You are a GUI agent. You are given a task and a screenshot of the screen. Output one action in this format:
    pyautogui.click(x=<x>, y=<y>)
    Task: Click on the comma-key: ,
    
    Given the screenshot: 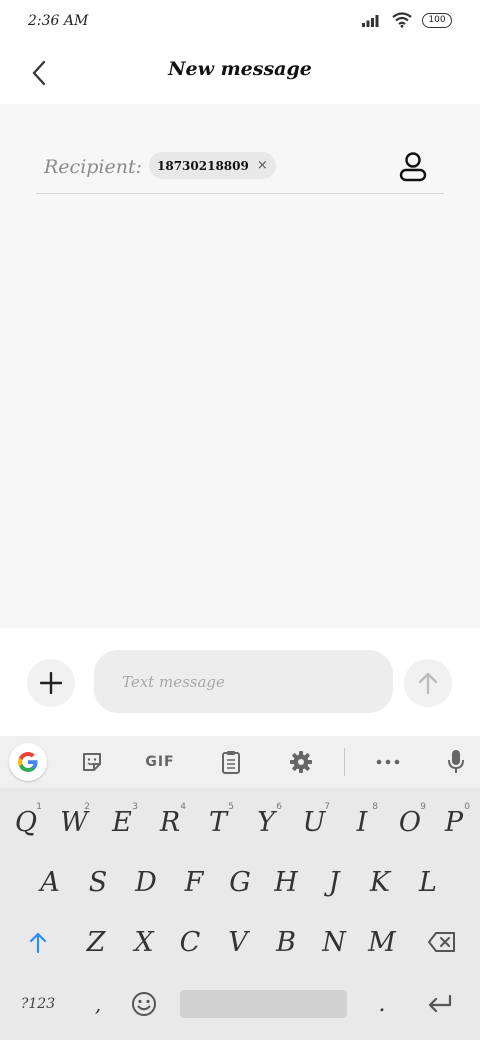 What is the action you would take?
    pyautogui.click(x=98, y=1004)
    